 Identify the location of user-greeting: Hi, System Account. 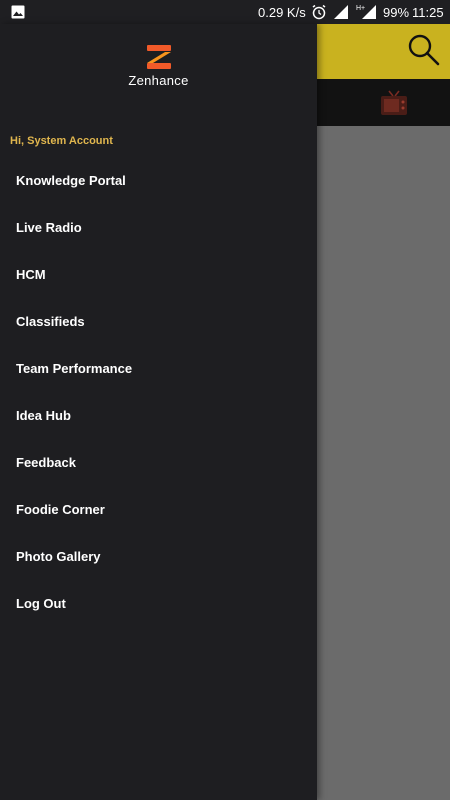
(61, 141).